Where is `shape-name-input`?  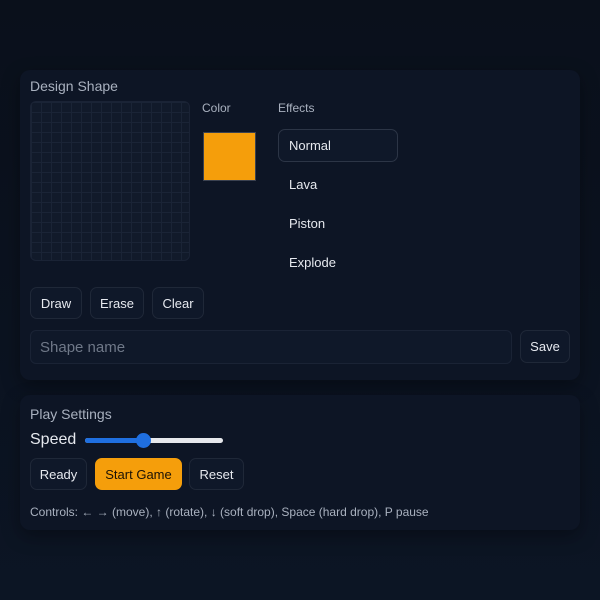
shape-name-input is located at coordinates (271, 347).